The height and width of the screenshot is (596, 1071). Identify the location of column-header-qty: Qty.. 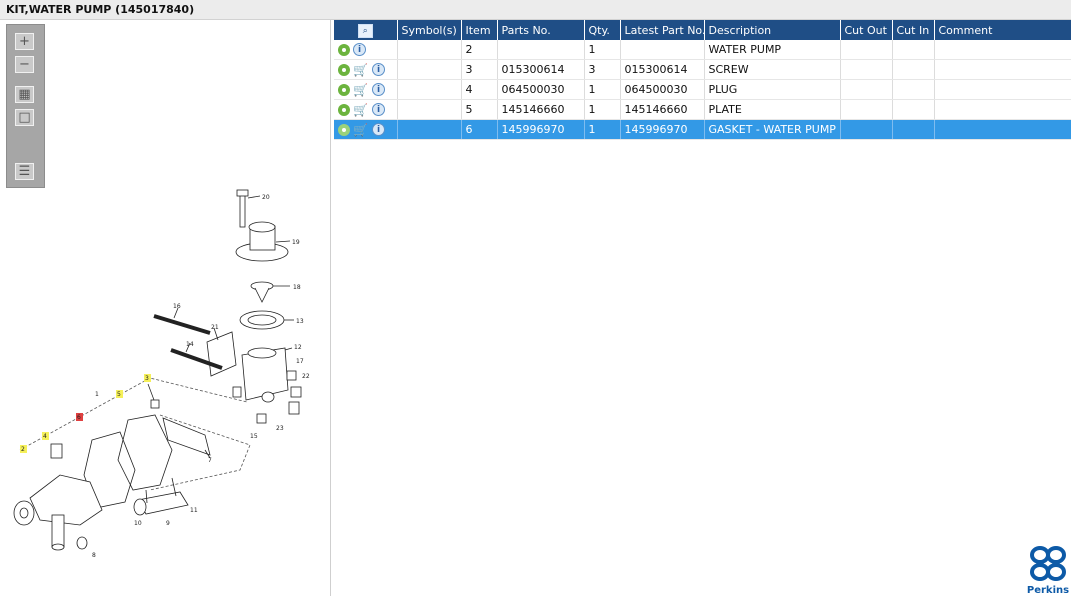
(602, 30).